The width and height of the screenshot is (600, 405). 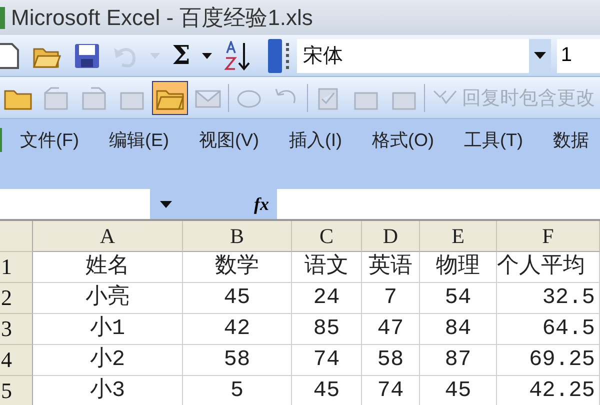 I want to click on table-cell: 个人平均, so click(x=548, y=267).